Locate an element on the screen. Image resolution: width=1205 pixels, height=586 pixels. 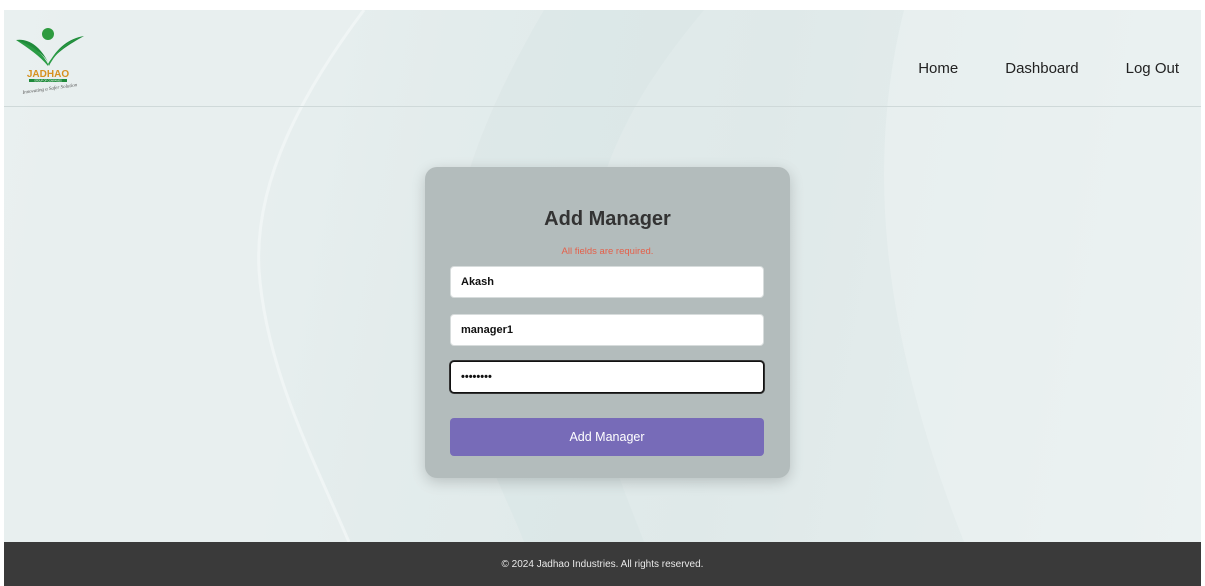
logo-subtitle-text: GROUP OF COMPANIES is located at coordinates (48, 81).